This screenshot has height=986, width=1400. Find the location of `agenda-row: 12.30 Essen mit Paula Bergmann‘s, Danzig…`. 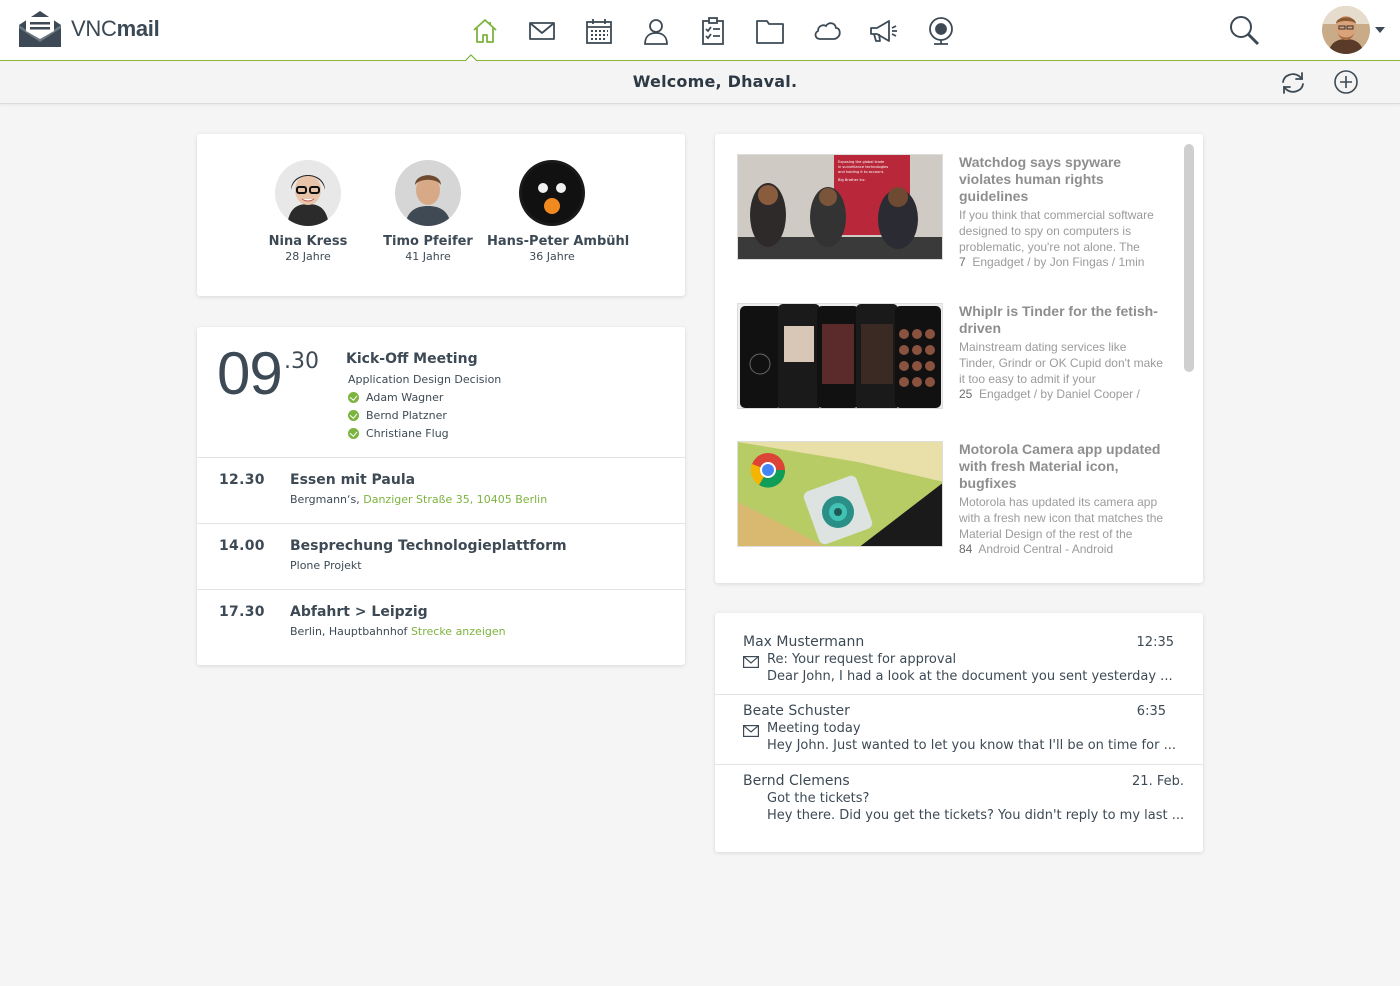

agenda-row: 12.30 Essen mit Paula Bergmann‘s, Danzig… is located at coordinates (441, 490).